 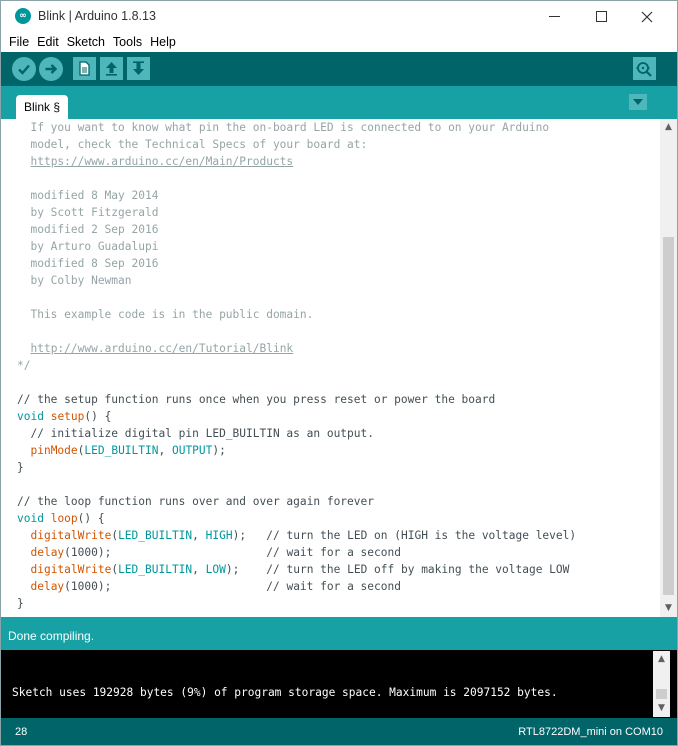 I want to click on verify-button, so click(x=24, y=69).